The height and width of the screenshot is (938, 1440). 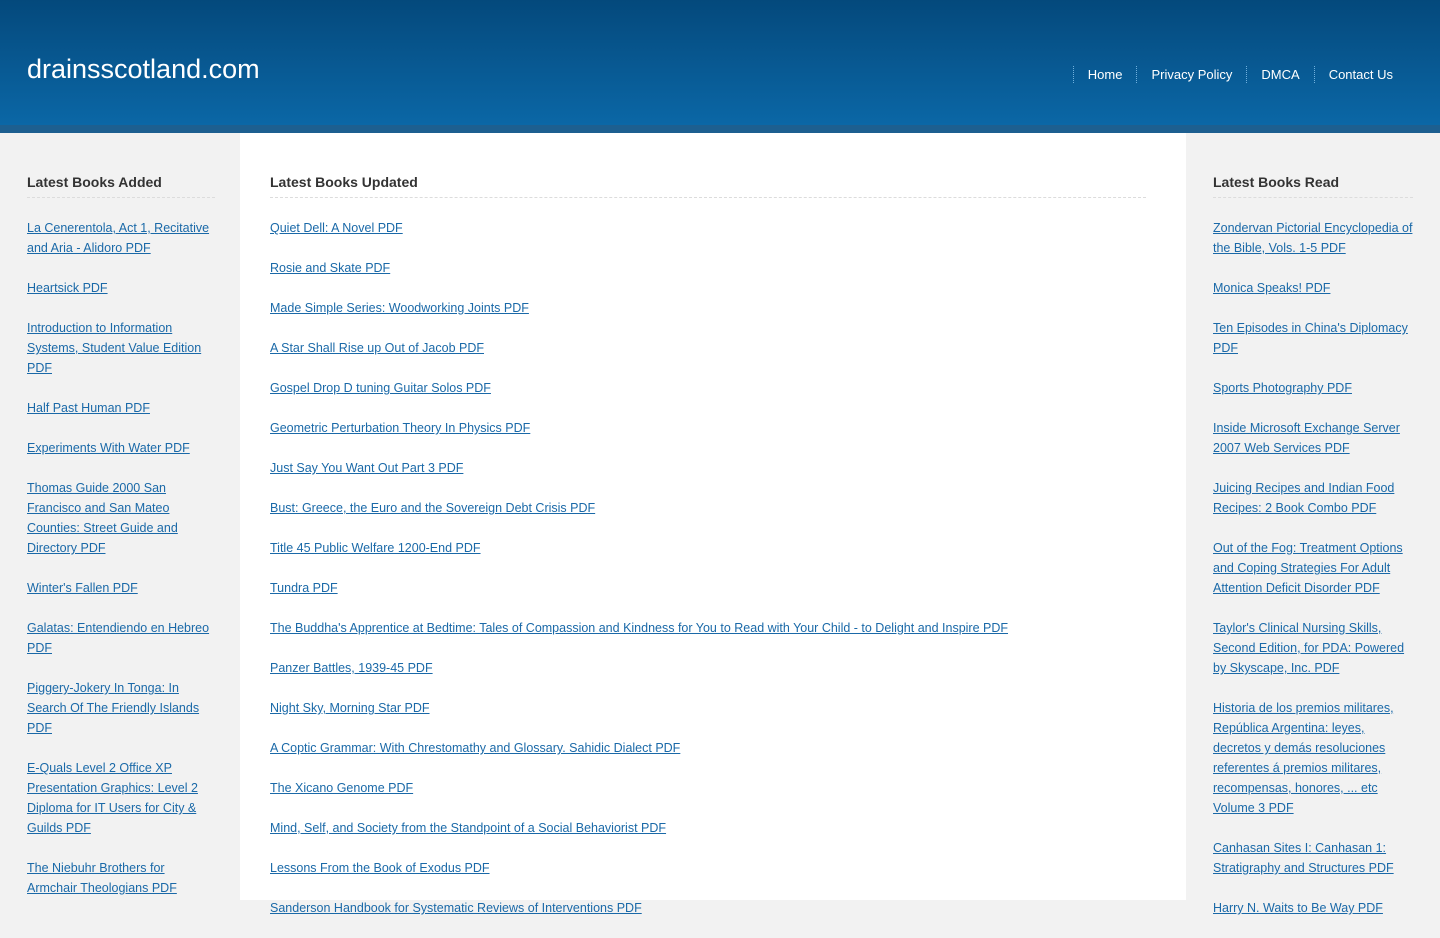 I want to click on list-item: Night Sky, Morning Star PDF, so click(x=708, y=708).